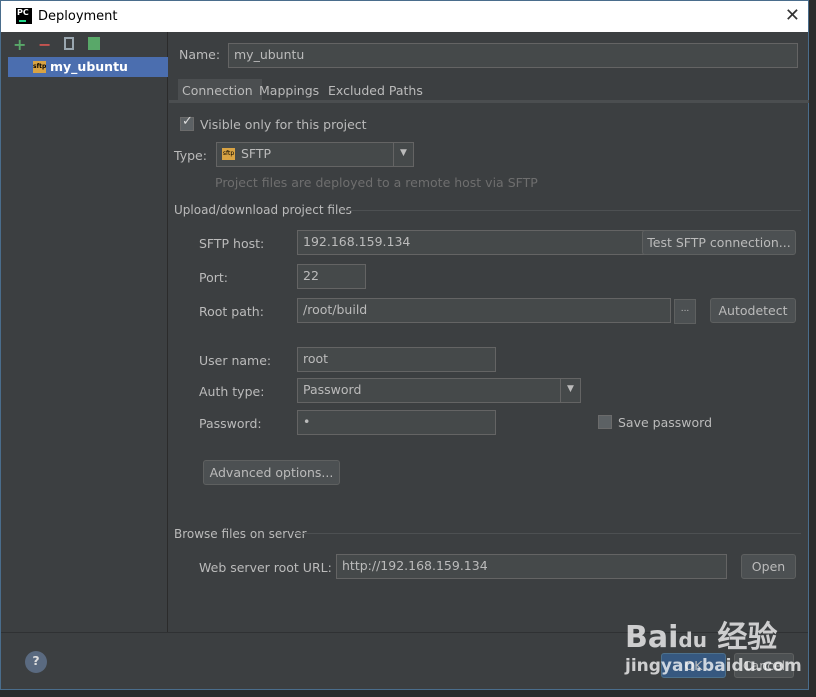 This screenshot has height=697, width=816. I want to click on type-label: Type:, so click(190, 155).